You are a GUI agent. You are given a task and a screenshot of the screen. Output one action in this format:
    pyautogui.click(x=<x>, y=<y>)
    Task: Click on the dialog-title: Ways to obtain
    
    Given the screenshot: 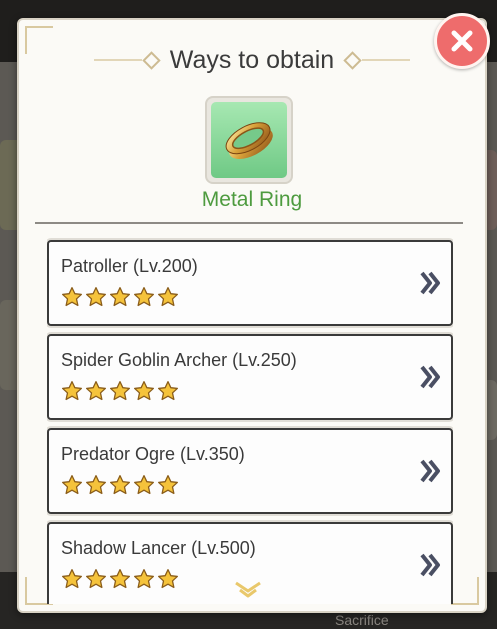 What is the action you would take?
    pyautogui.click(x=252, y=59)
    